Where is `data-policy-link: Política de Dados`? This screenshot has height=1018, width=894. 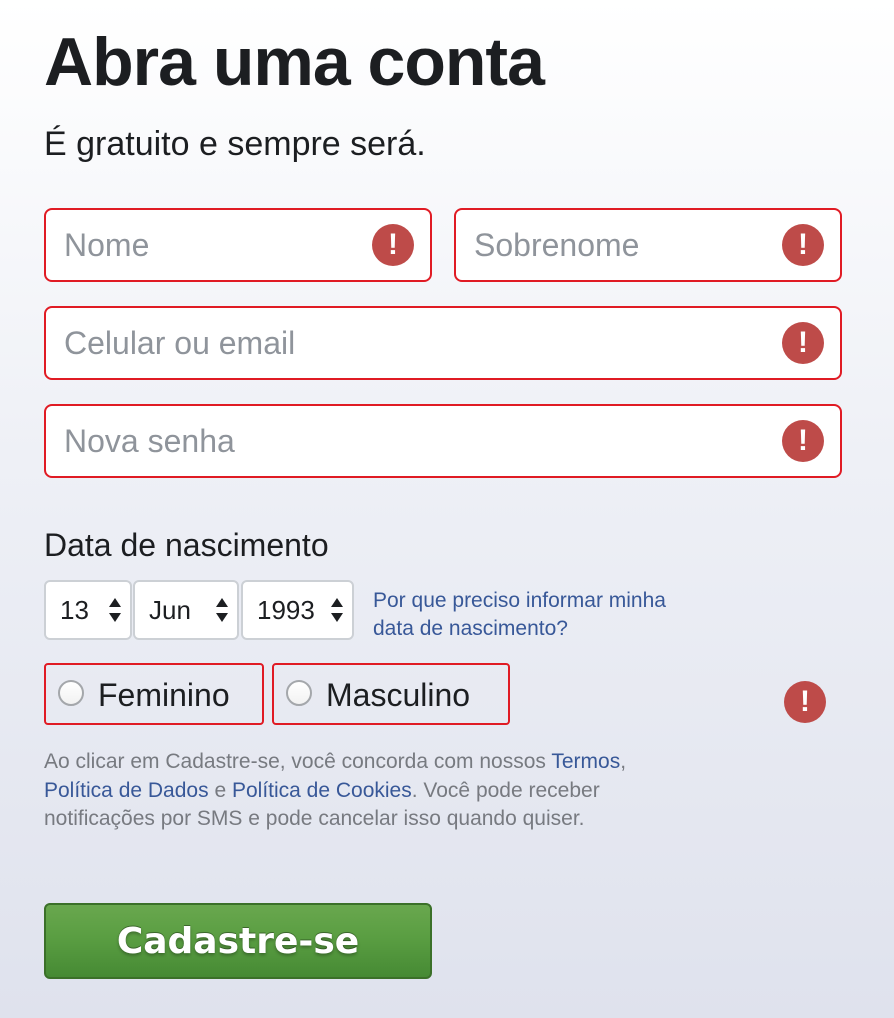 data-policy-link: Política de Dados is located at coordinates (126, 790).